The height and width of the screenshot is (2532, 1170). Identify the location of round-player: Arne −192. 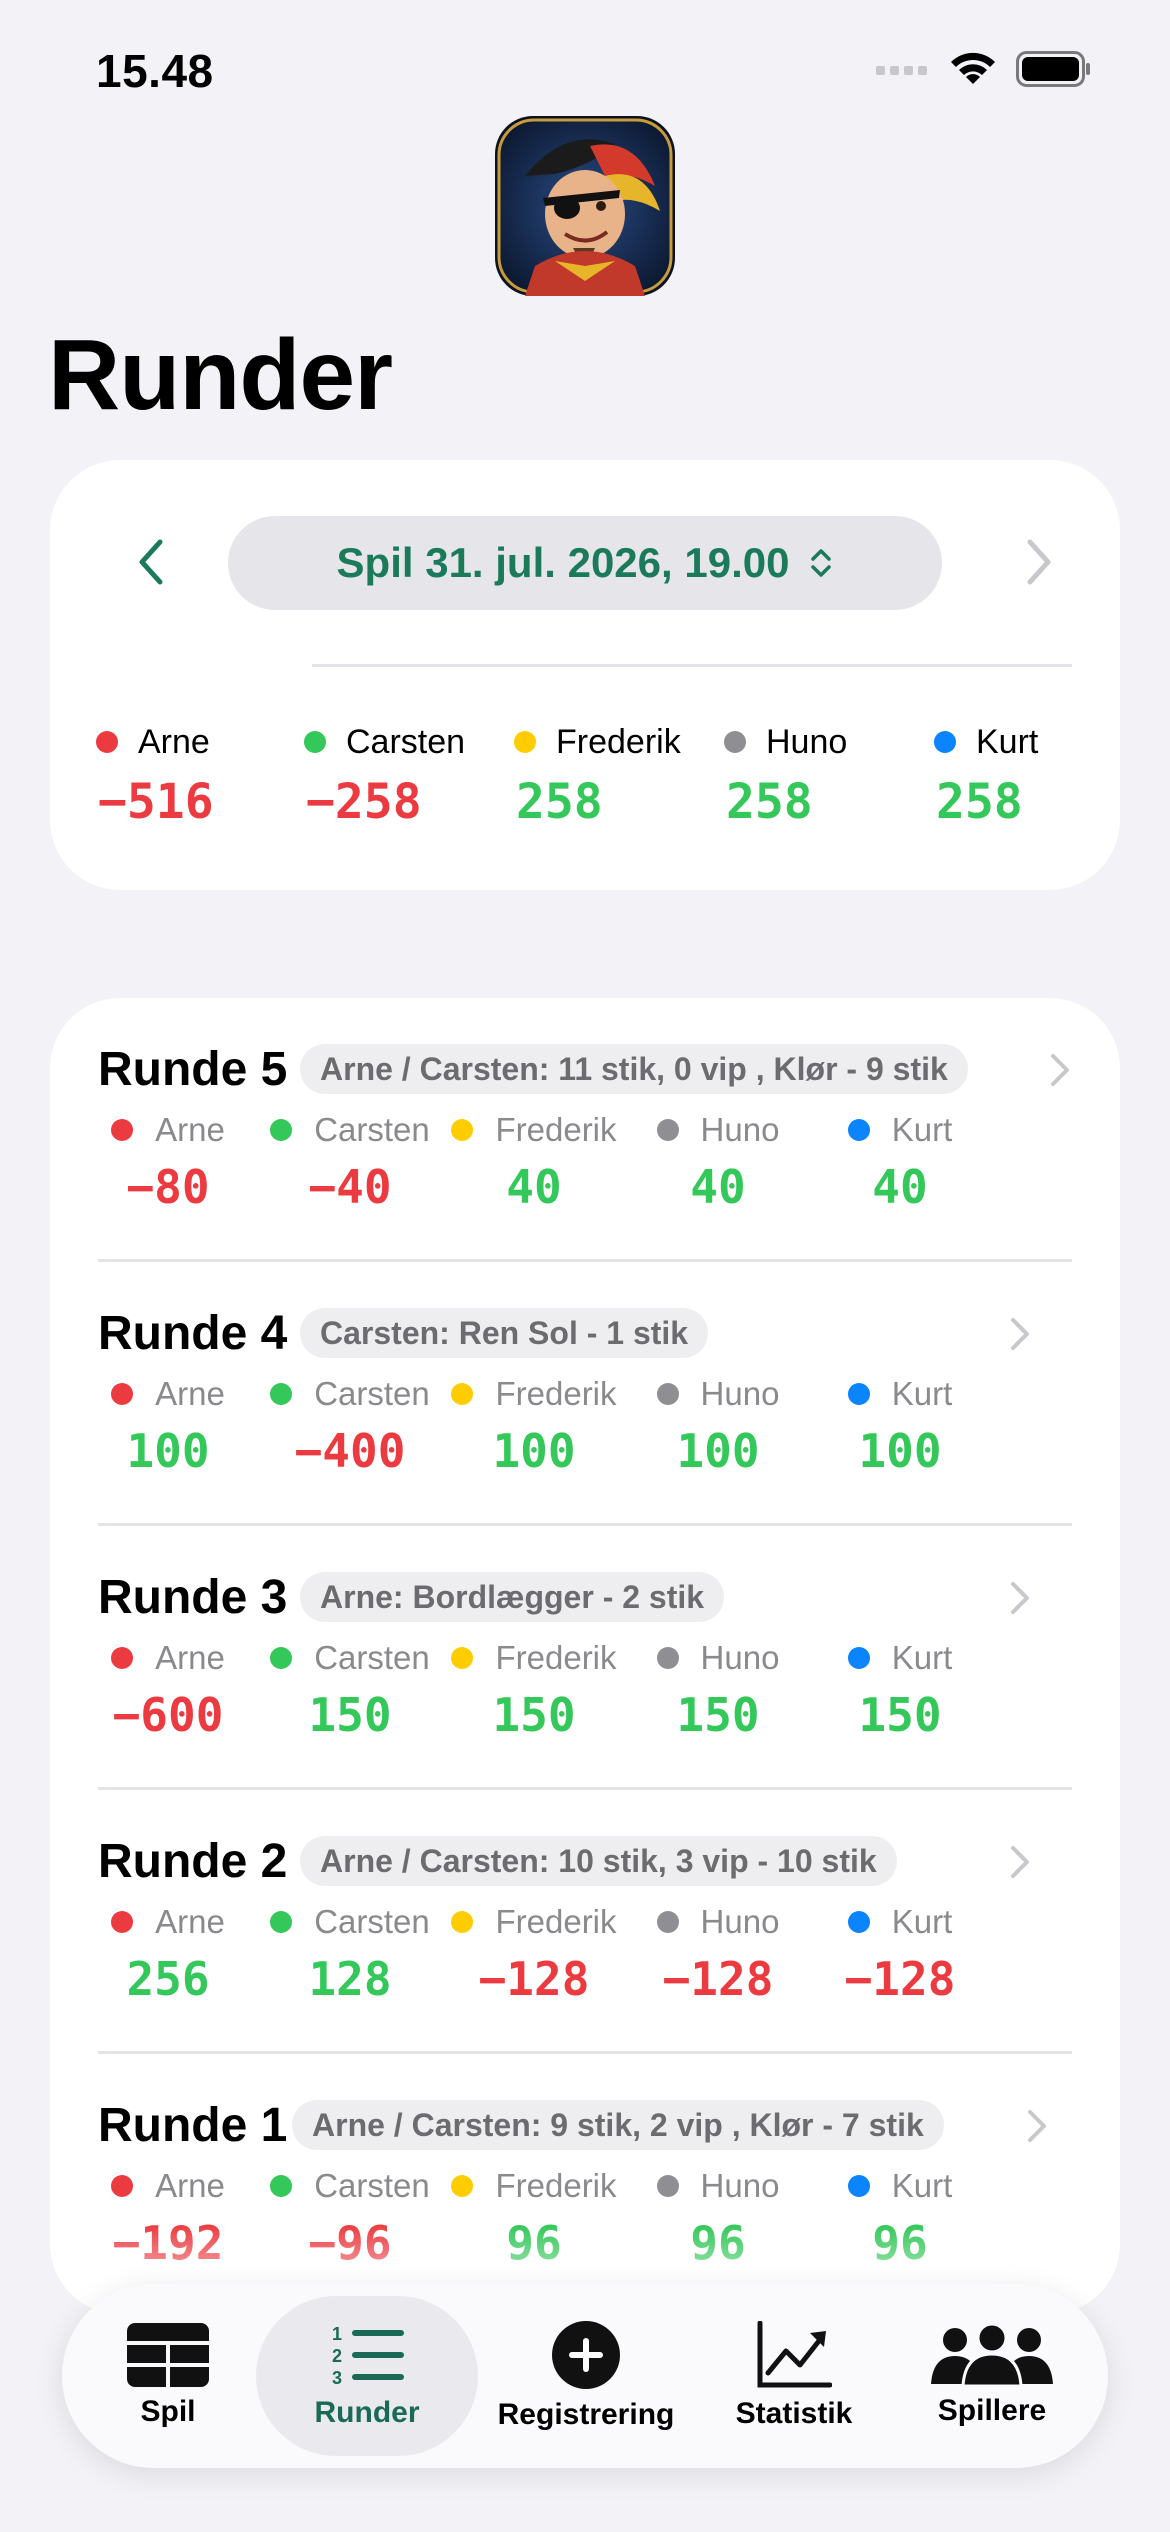
(168, 2218).